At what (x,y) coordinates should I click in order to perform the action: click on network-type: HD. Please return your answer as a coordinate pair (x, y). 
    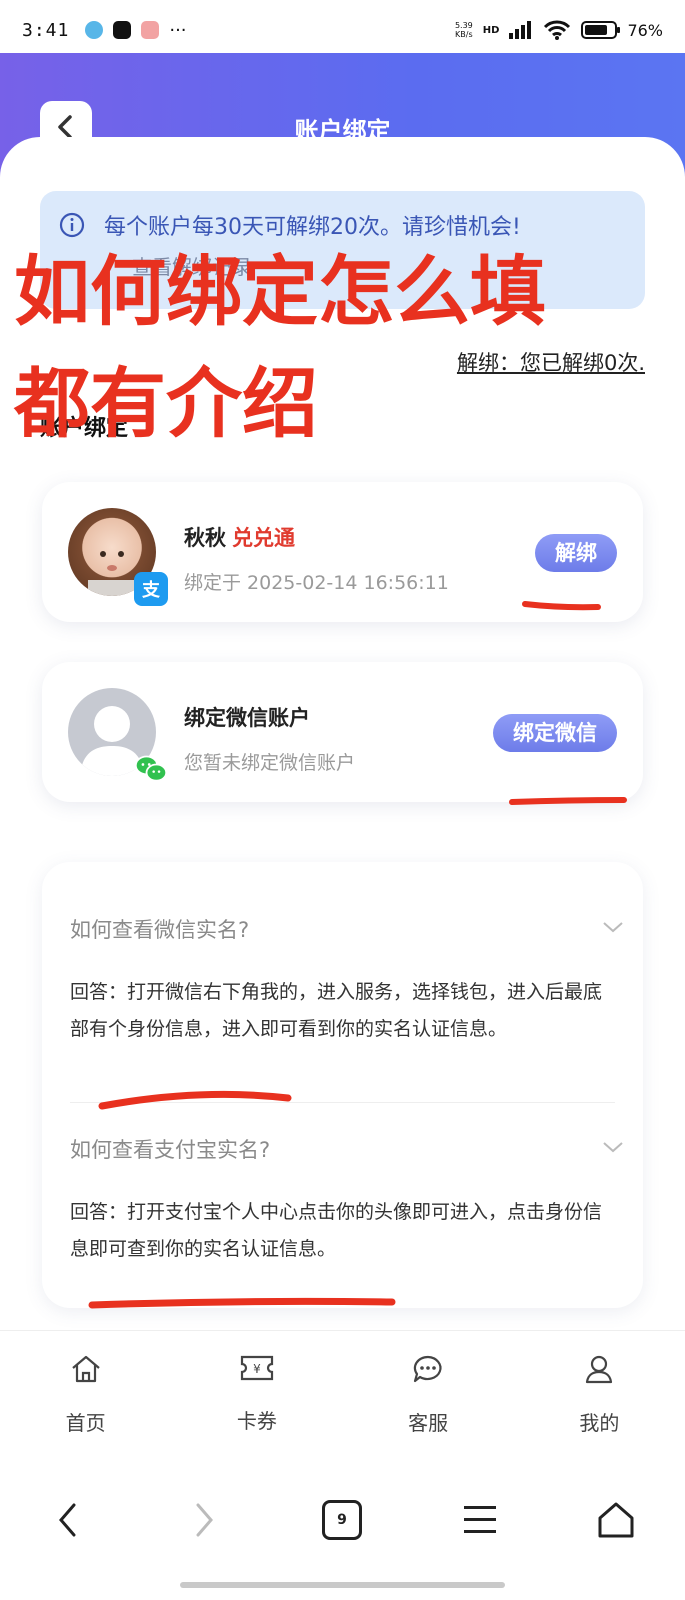
    Looking at the image, I should click on (491, 30).